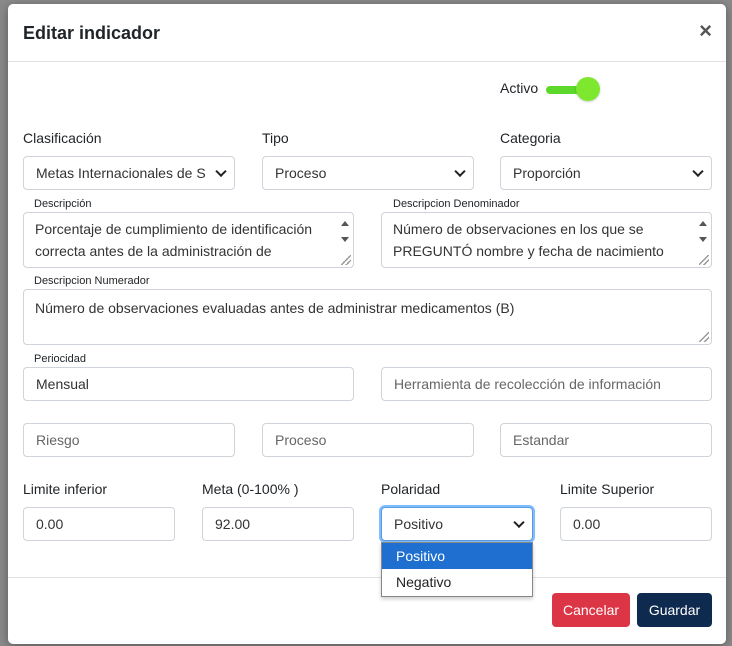 Image resolution: width=732 pixels, height=646 pixels. I want to click on polaridad-dropdown-list: Positivo Negativo, so click(457, 569).